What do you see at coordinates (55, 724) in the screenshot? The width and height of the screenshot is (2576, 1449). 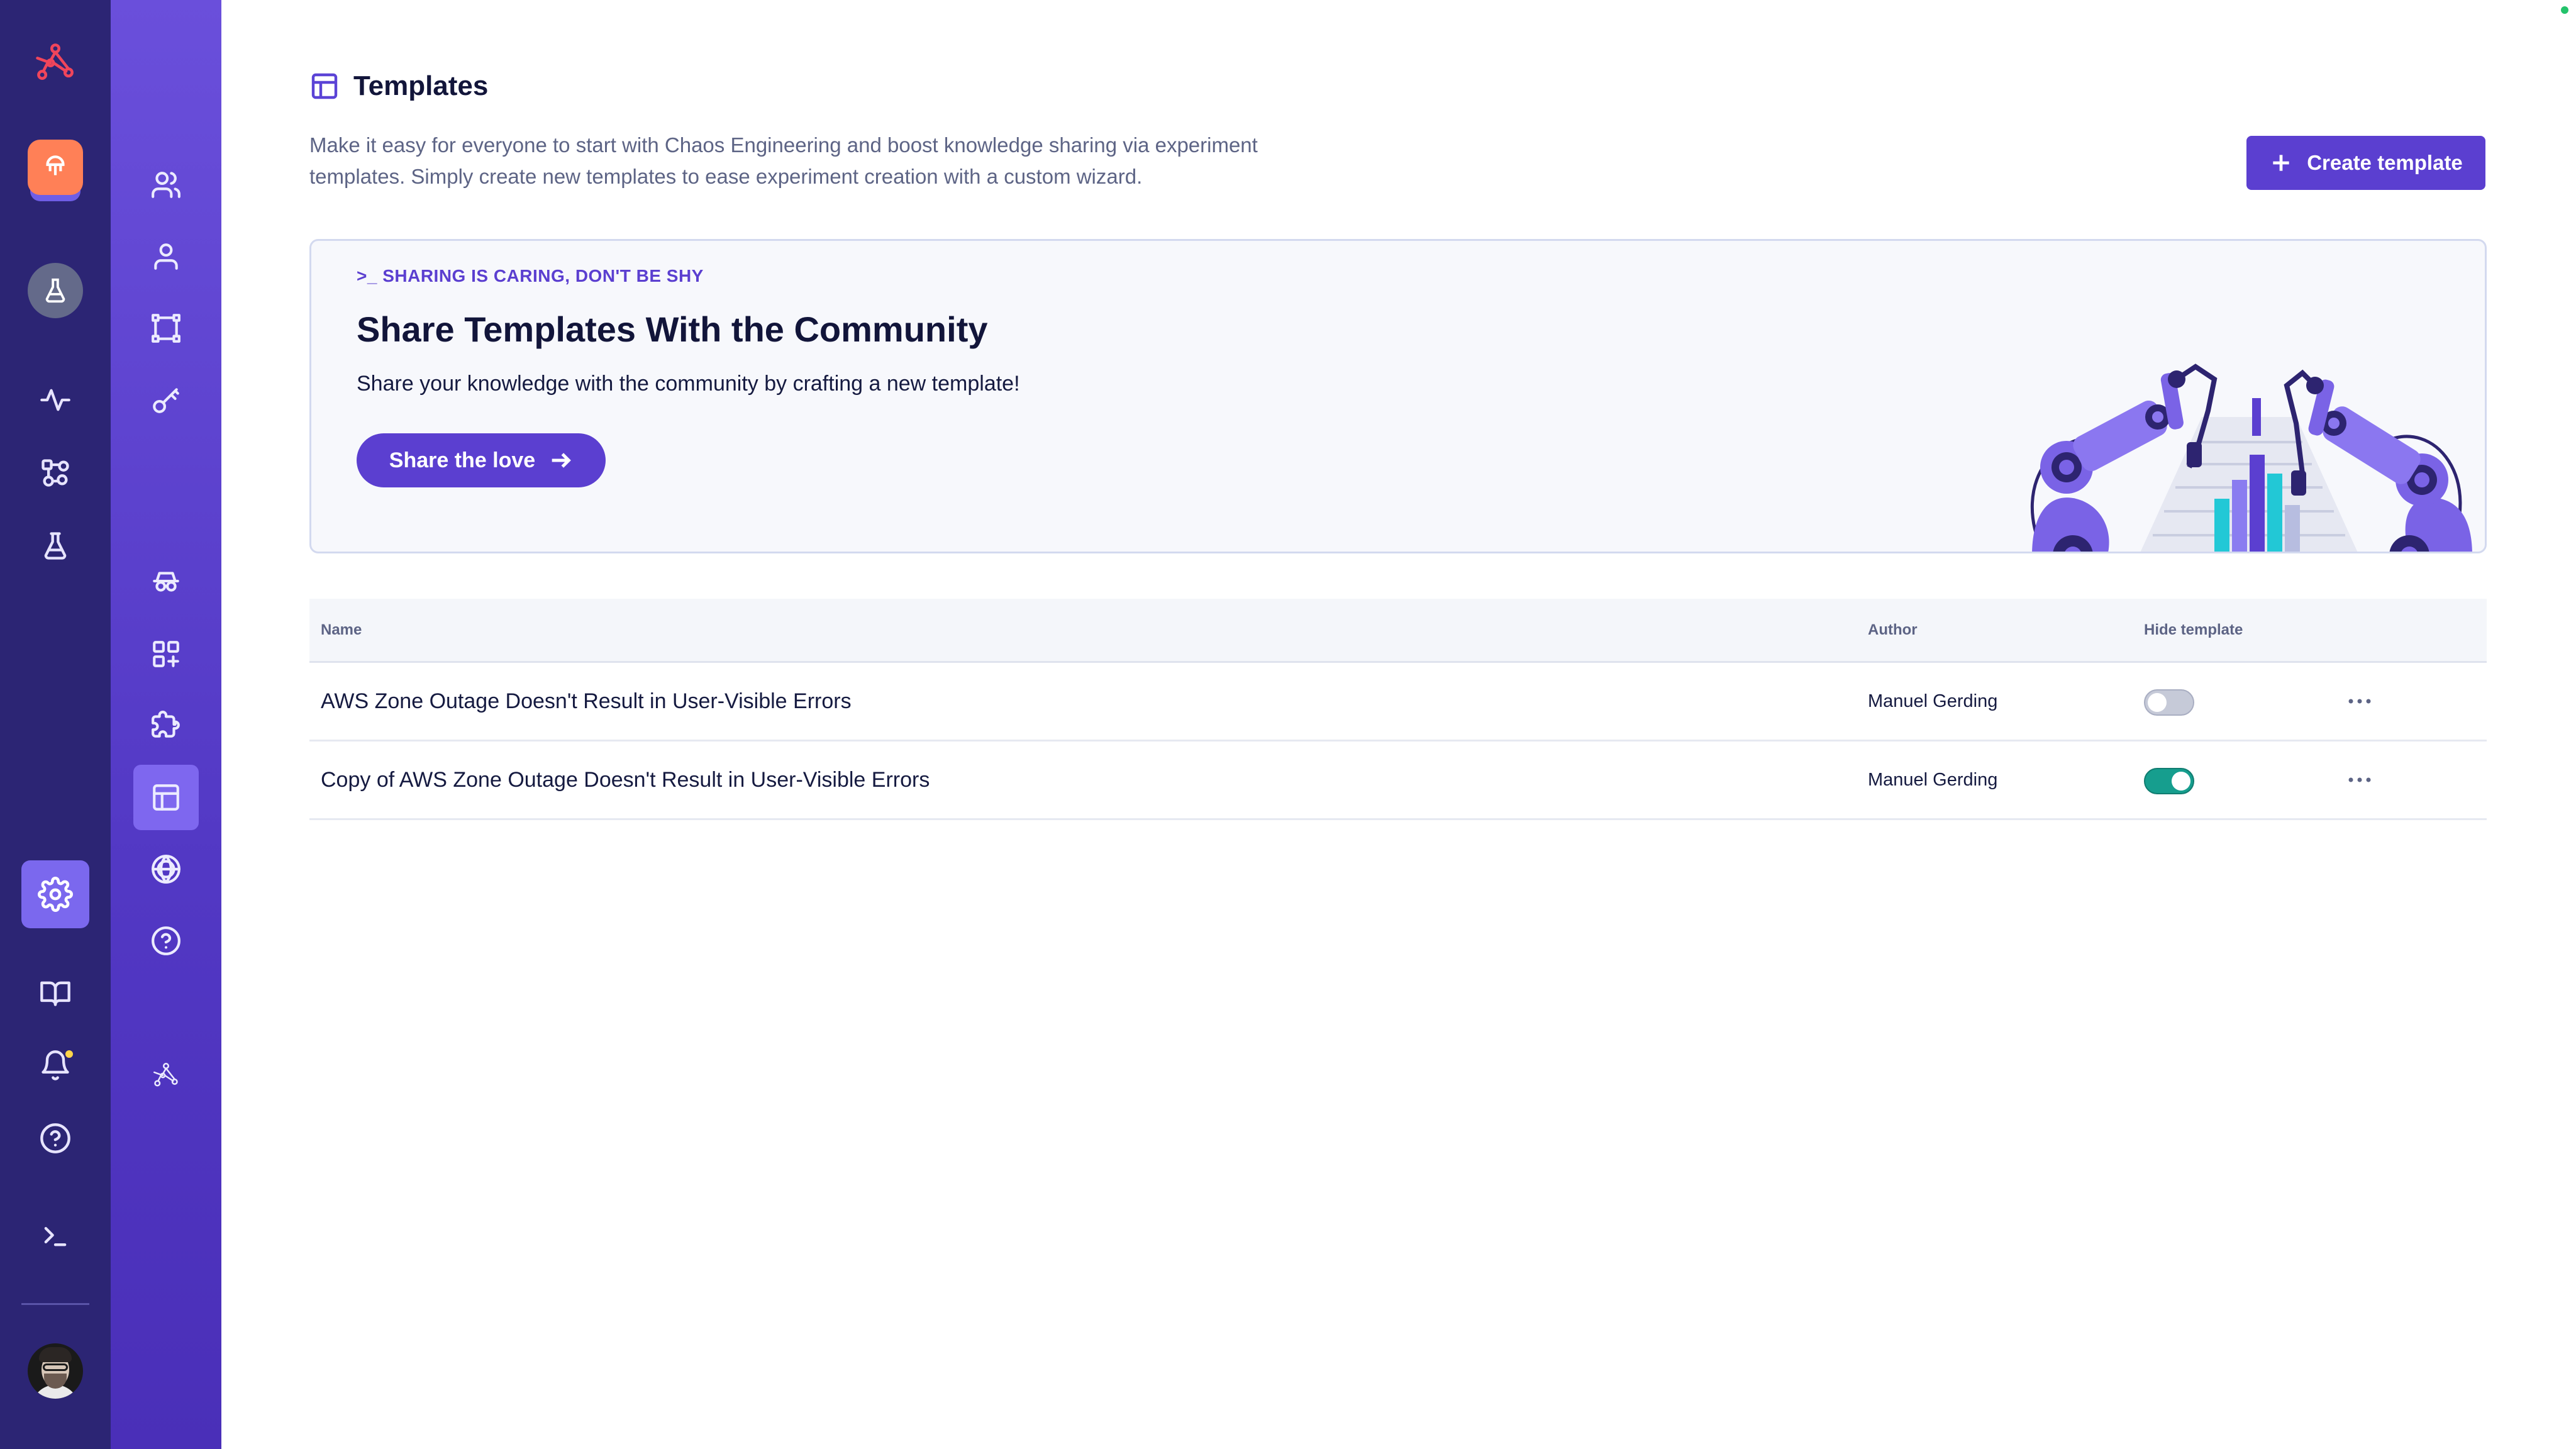 I see `primary-sidebar` at bounding box center [55, 724].